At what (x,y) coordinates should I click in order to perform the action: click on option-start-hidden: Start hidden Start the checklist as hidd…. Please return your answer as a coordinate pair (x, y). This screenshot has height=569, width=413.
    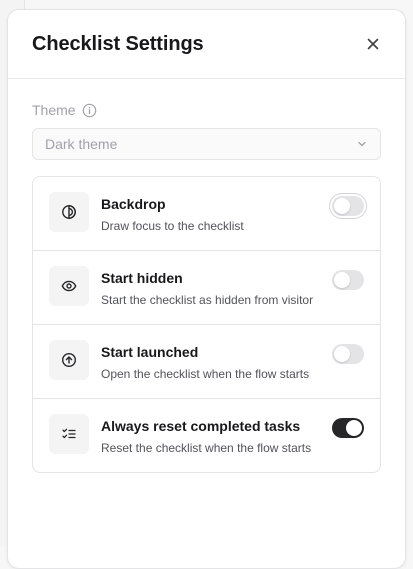
    Looking at the image, I should click on (206, 288).